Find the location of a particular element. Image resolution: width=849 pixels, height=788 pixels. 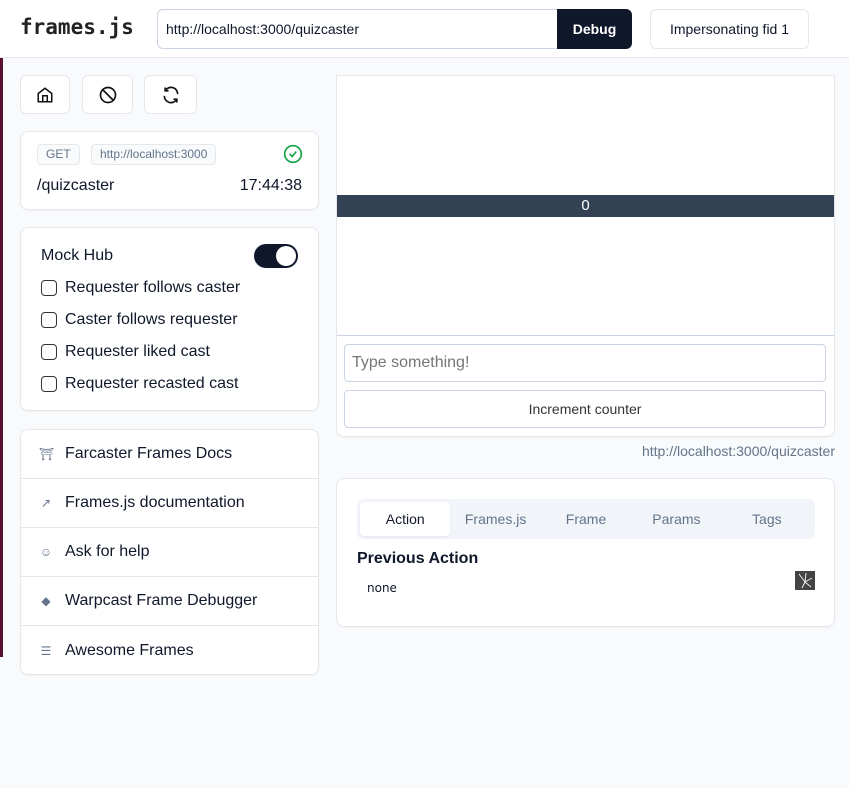

window-edge is located at coordinates (1, 357).